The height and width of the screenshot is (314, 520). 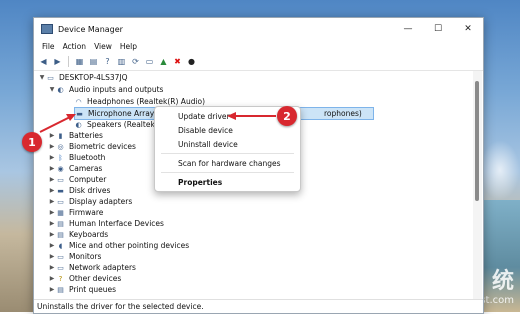 What do you see at coordinates (102, 146) in the screenshot?
I see `category-label: Biometric devices` at bounding box center [102, 146].